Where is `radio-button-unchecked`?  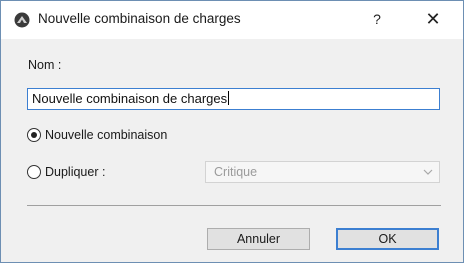 radio-button-unchecked is located at coordinates (34, 172).